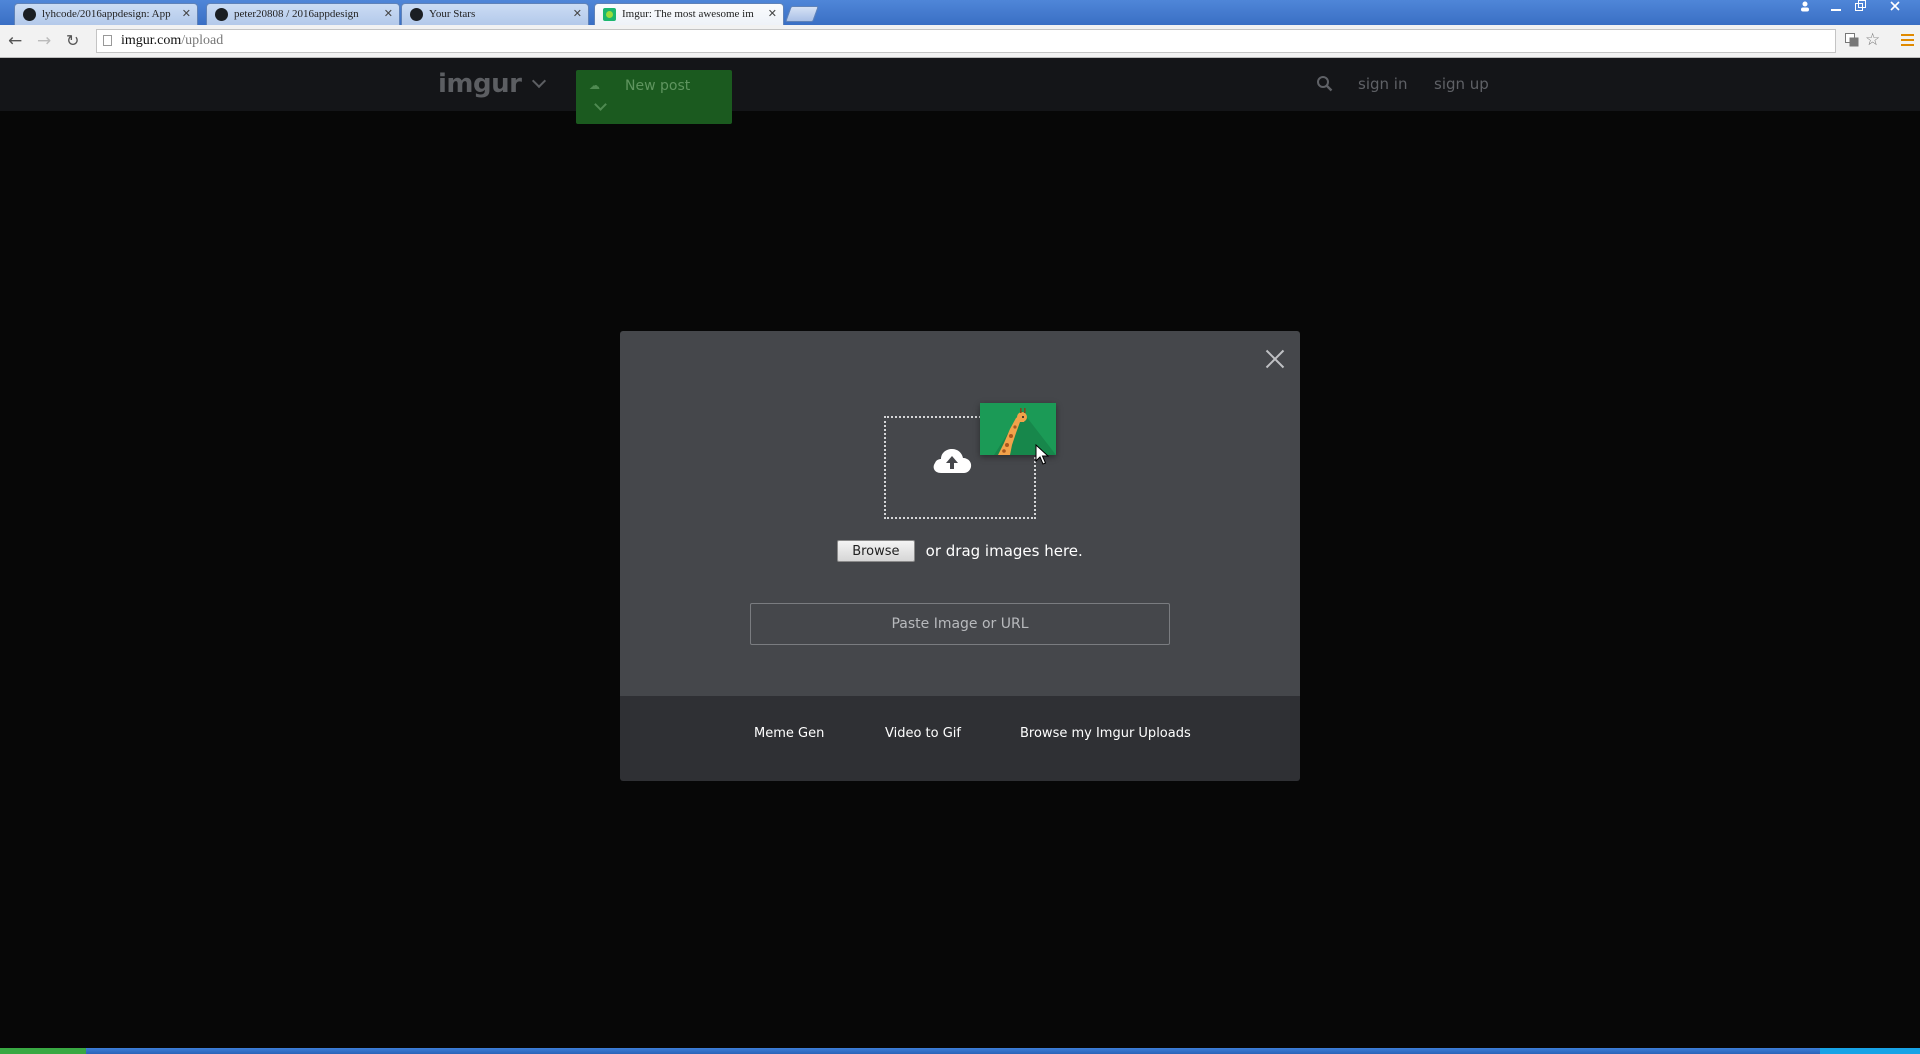 This screenshot has width=1920, height=1054. Describe the element at coordinates (654, 97) in the screenshot. I see `new-post-button: ☁ New post` at that location.